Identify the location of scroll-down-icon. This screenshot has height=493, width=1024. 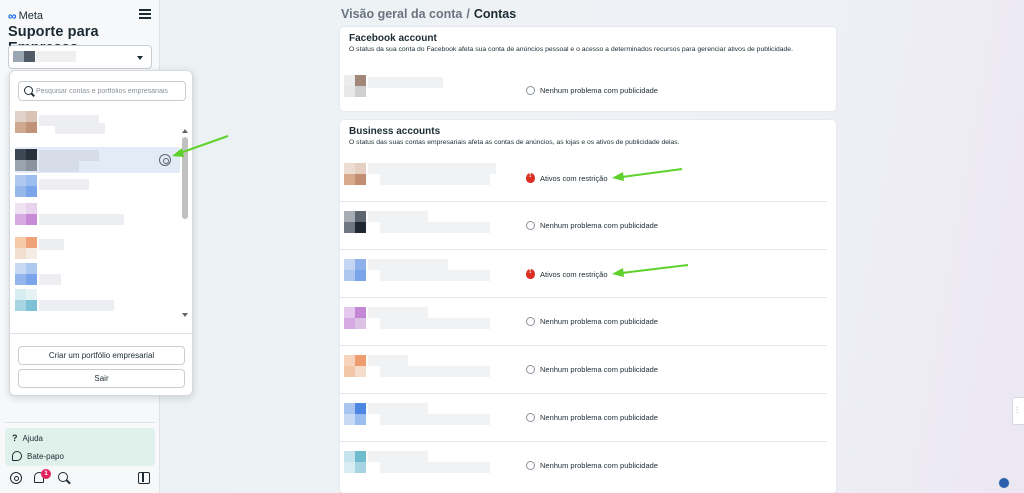
(185, 315).